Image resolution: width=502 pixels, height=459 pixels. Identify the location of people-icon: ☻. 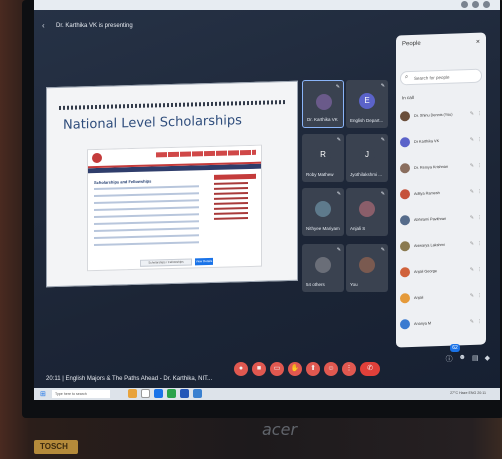
(462, 359).